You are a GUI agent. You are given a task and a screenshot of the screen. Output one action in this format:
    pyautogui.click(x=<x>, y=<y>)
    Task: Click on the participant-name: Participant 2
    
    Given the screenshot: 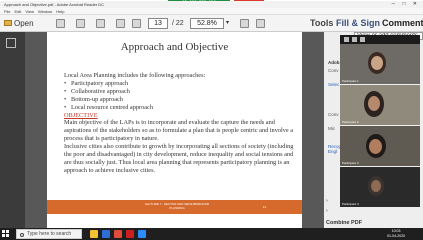 What is the action you would take?
    pyautogui.click(x=350, y=122)
    